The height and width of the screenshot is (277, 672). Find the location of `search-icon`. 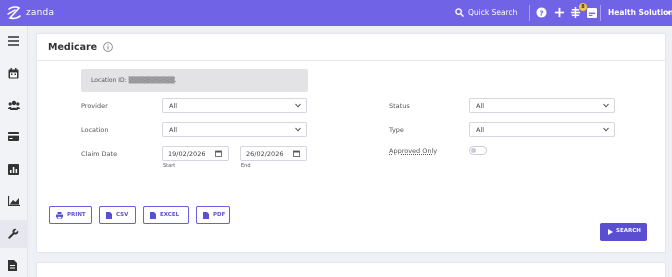

search-icon is located at coordinates (459, 12).